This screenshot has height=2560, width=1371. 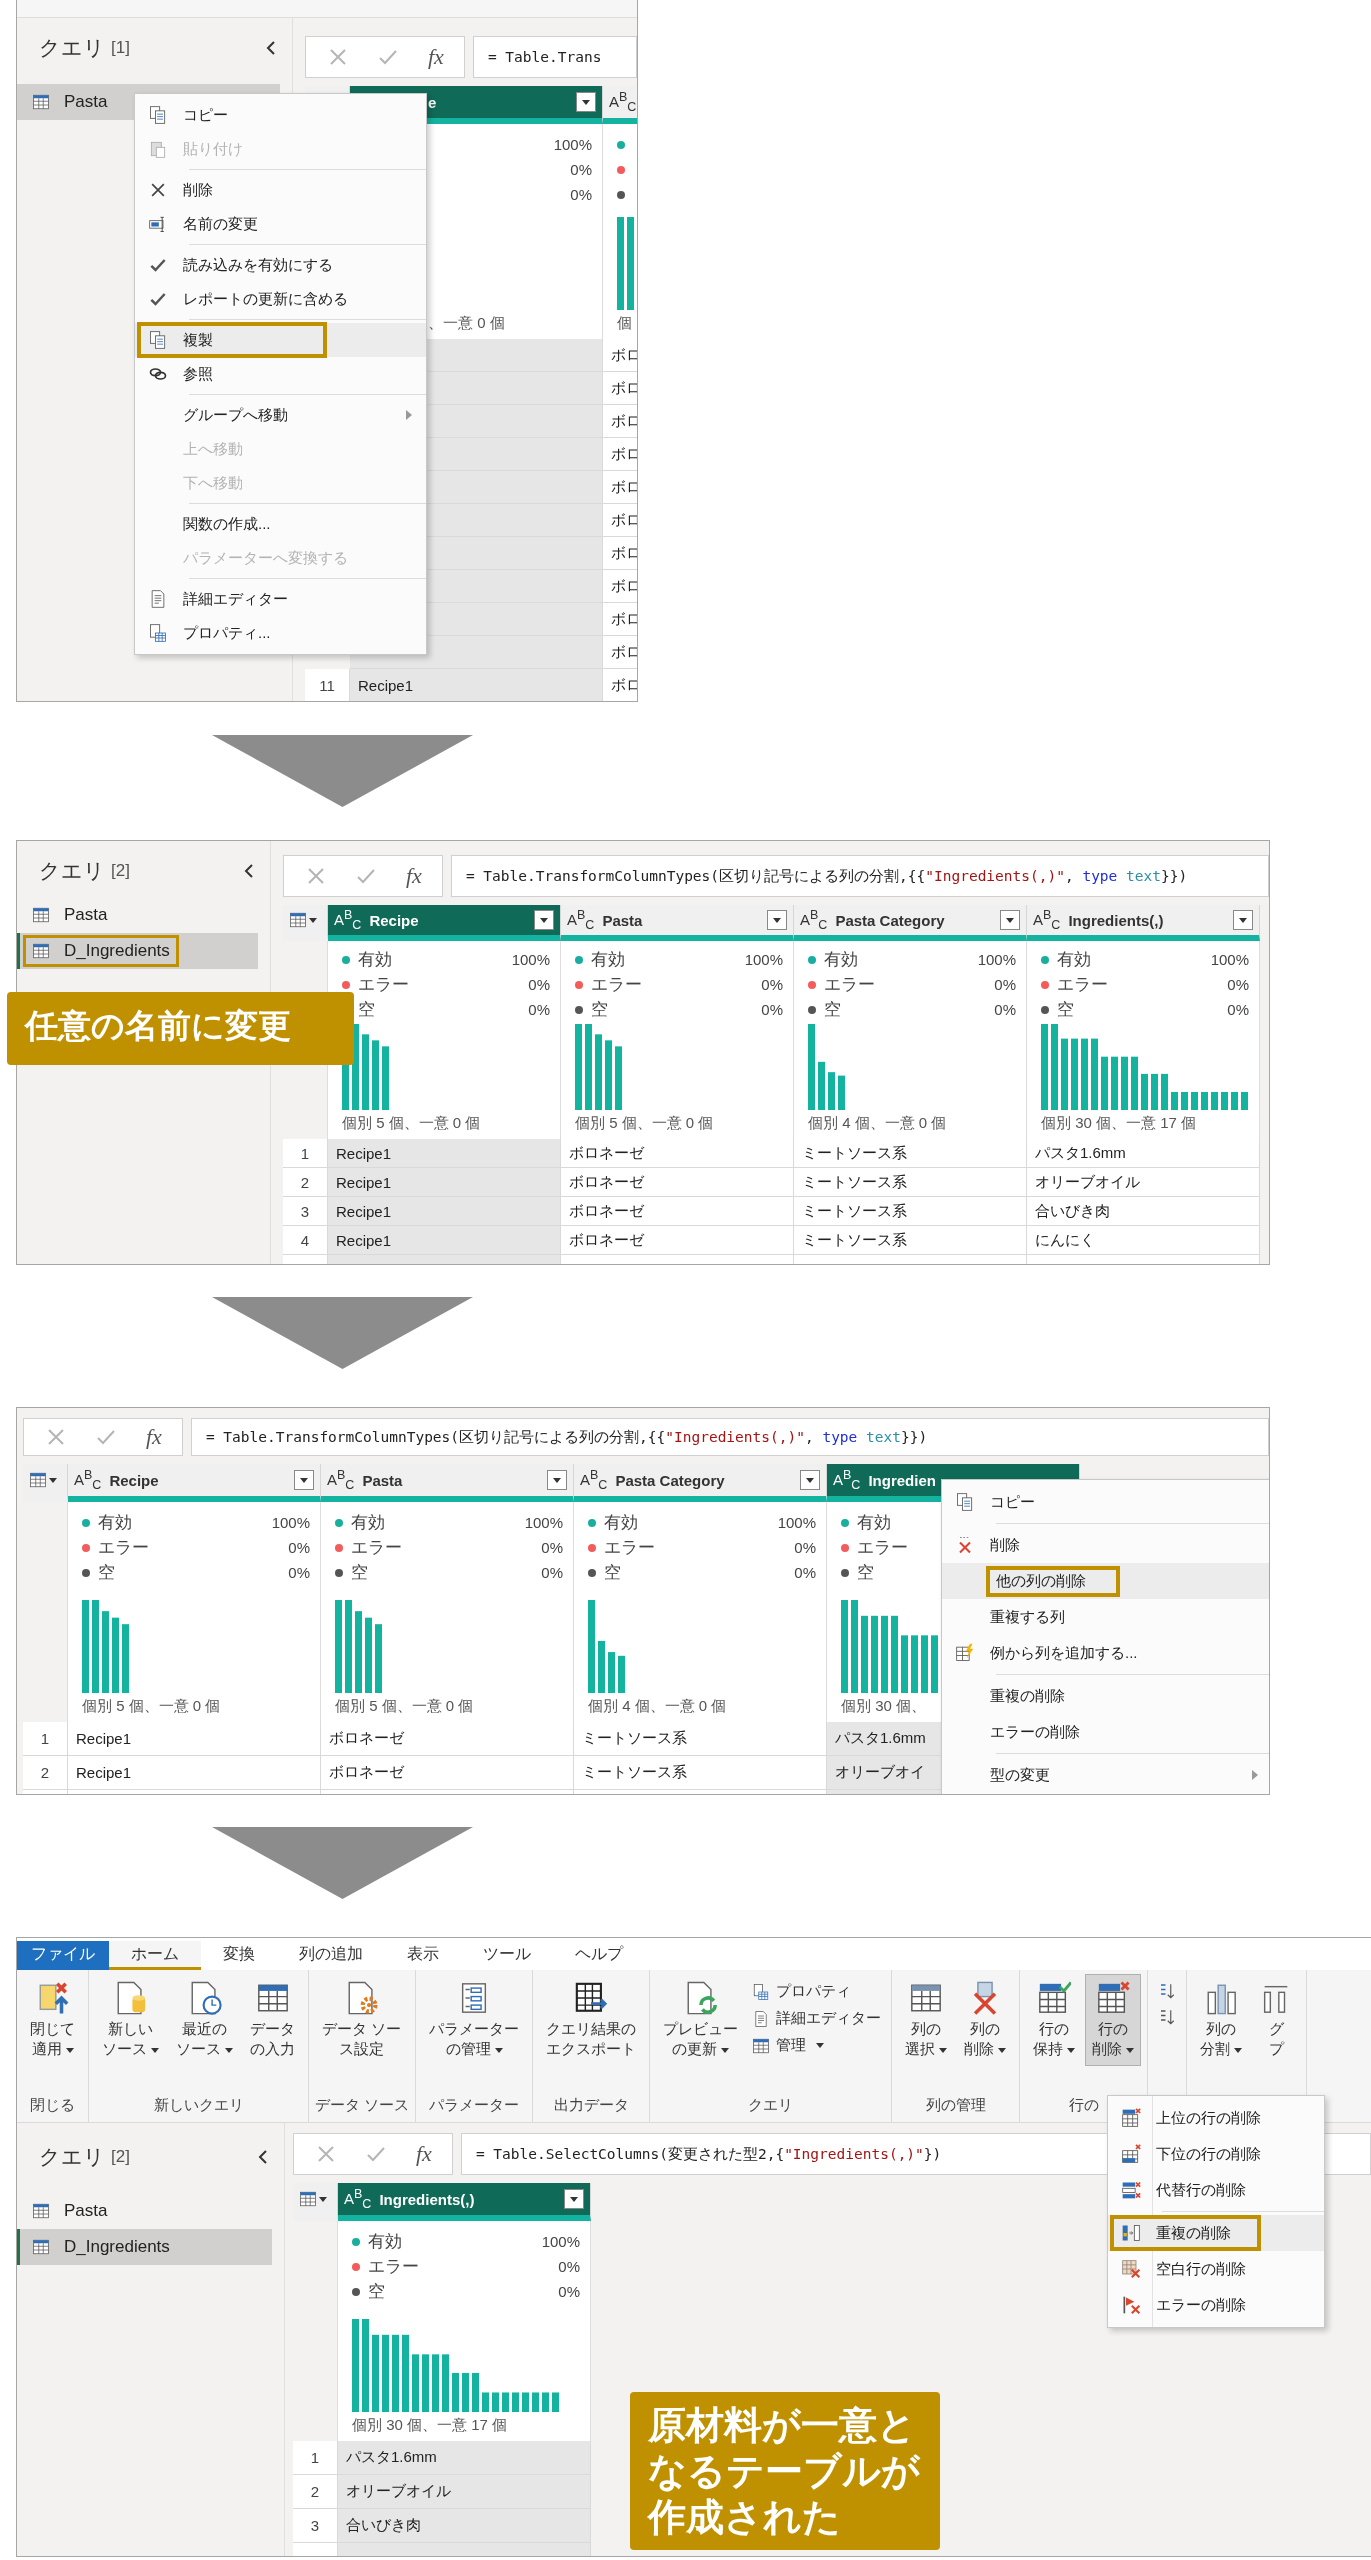 What do you see at coordinates (591, 2105) in the screenshot?
I see `group-label: 出力データ` at bounding box center [591, 2105].